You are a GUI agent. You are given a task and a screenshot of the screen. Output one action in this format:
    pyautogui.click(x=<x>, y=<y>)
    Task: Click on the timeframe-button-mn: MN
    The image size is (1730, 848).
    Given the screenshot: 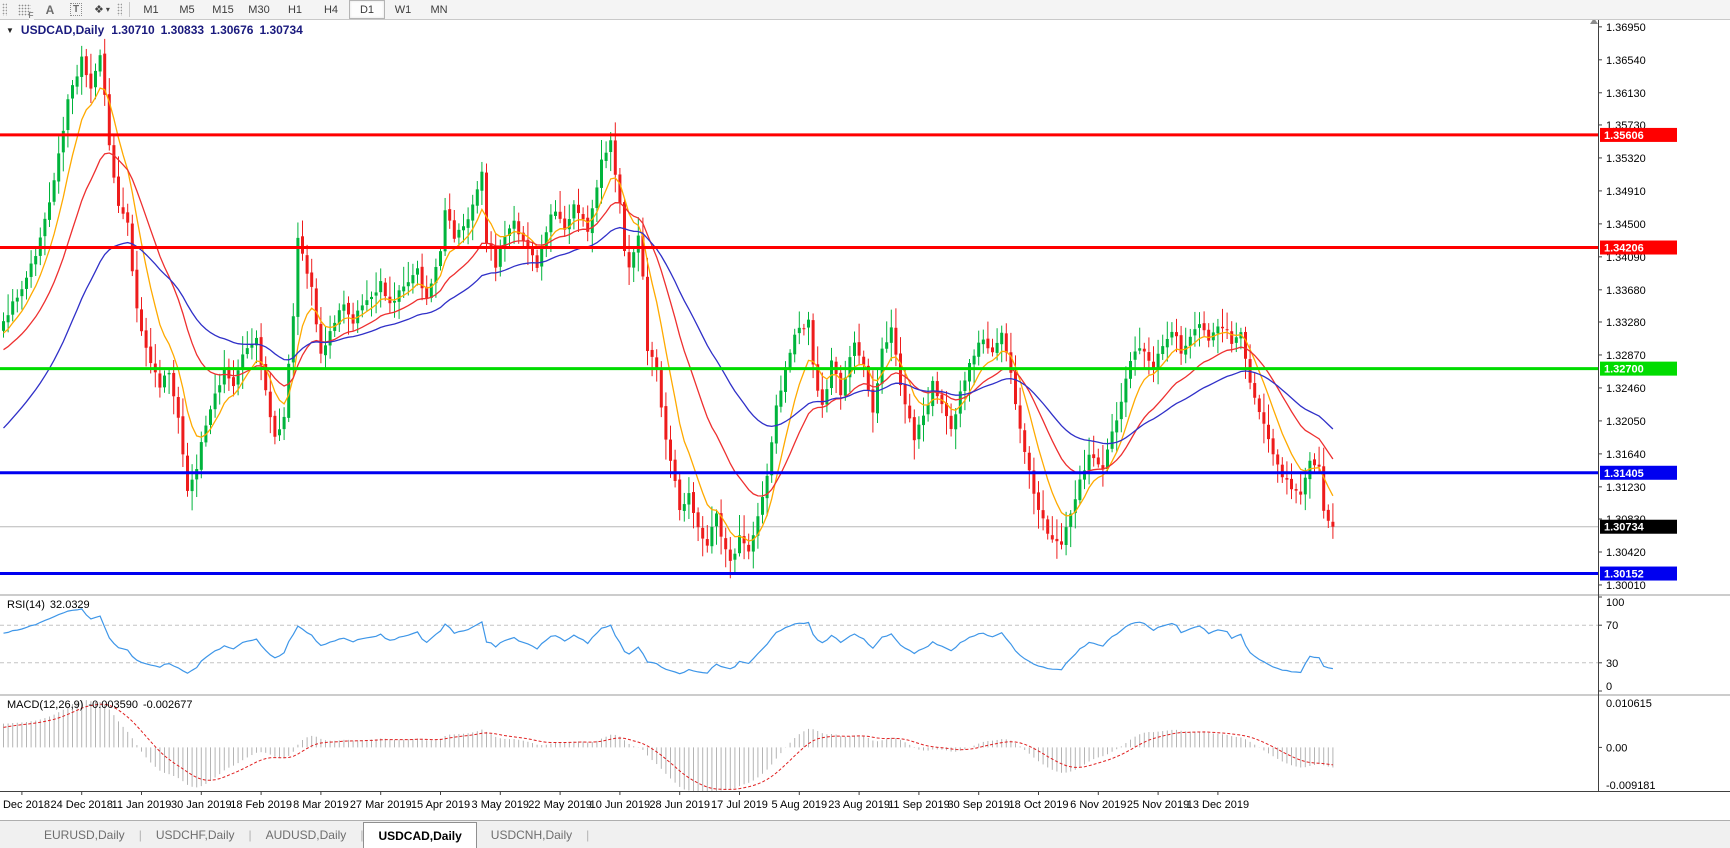 What is the action you would take?
    pyautogui.click(x=439, y=9)
    